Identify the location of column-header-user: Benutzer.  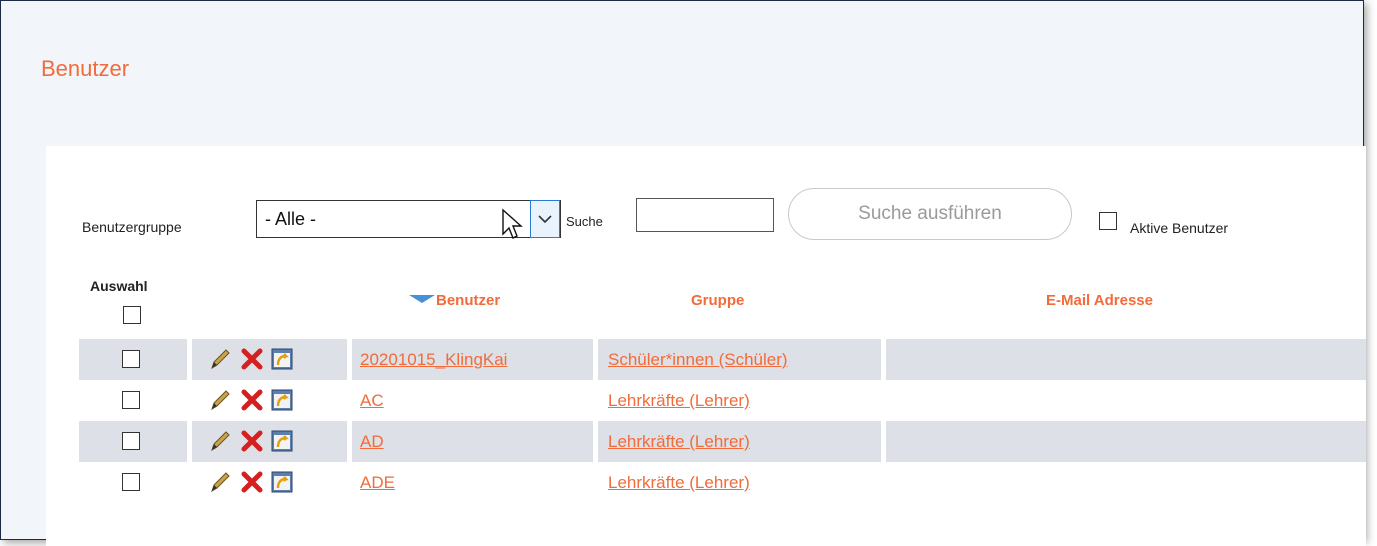
(454, 300).